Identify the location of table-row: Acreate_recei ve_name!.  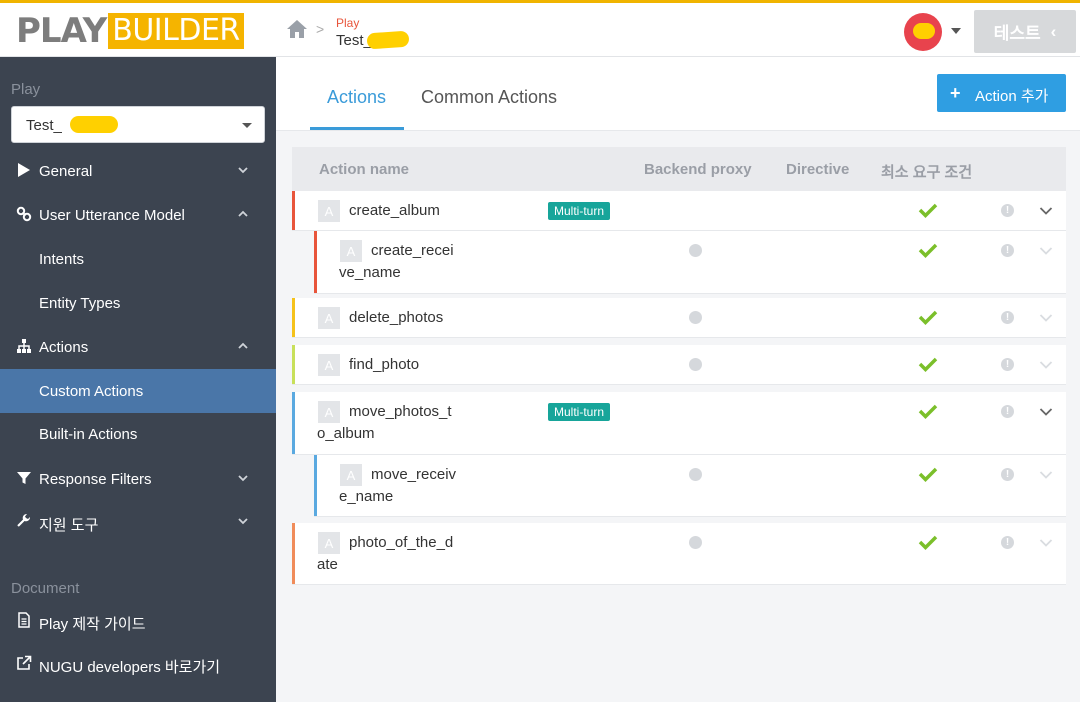
(690, 262).